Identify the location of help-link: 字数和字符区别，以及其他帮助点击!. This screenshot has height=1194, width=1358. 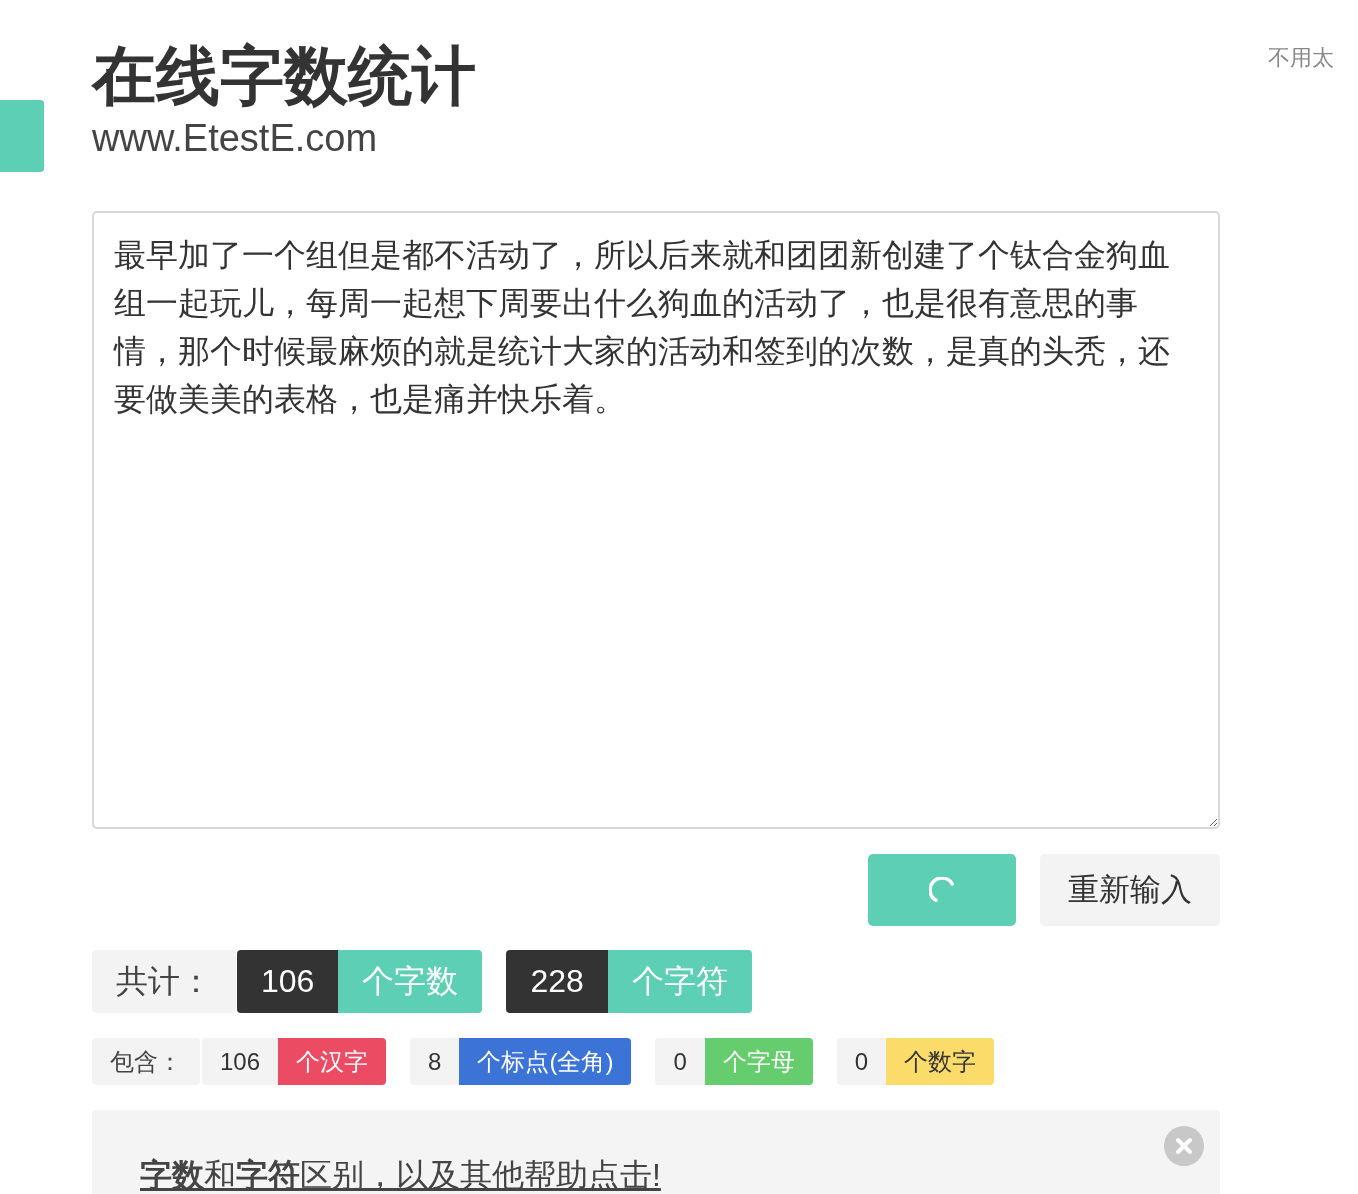
(400, 1175).